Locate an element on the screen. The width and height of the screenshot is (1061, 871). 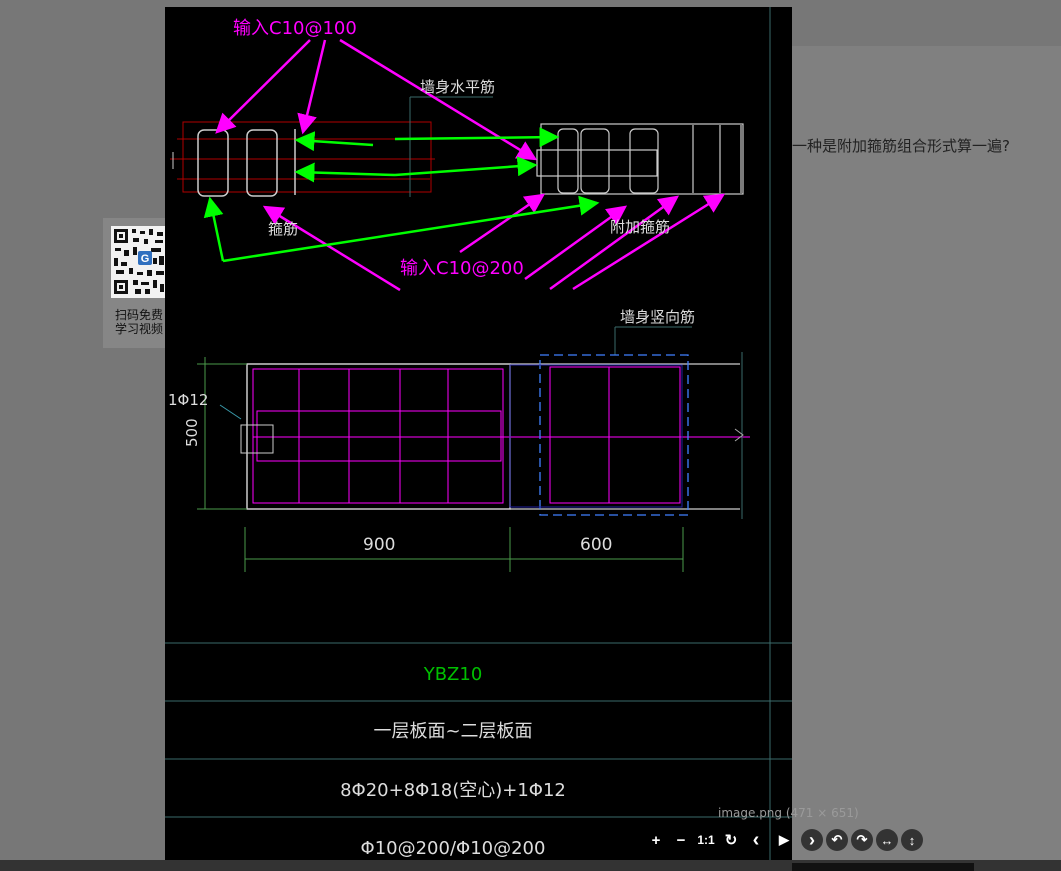
flip-vertical-button: ↕ is located at coordinates (912, 840).